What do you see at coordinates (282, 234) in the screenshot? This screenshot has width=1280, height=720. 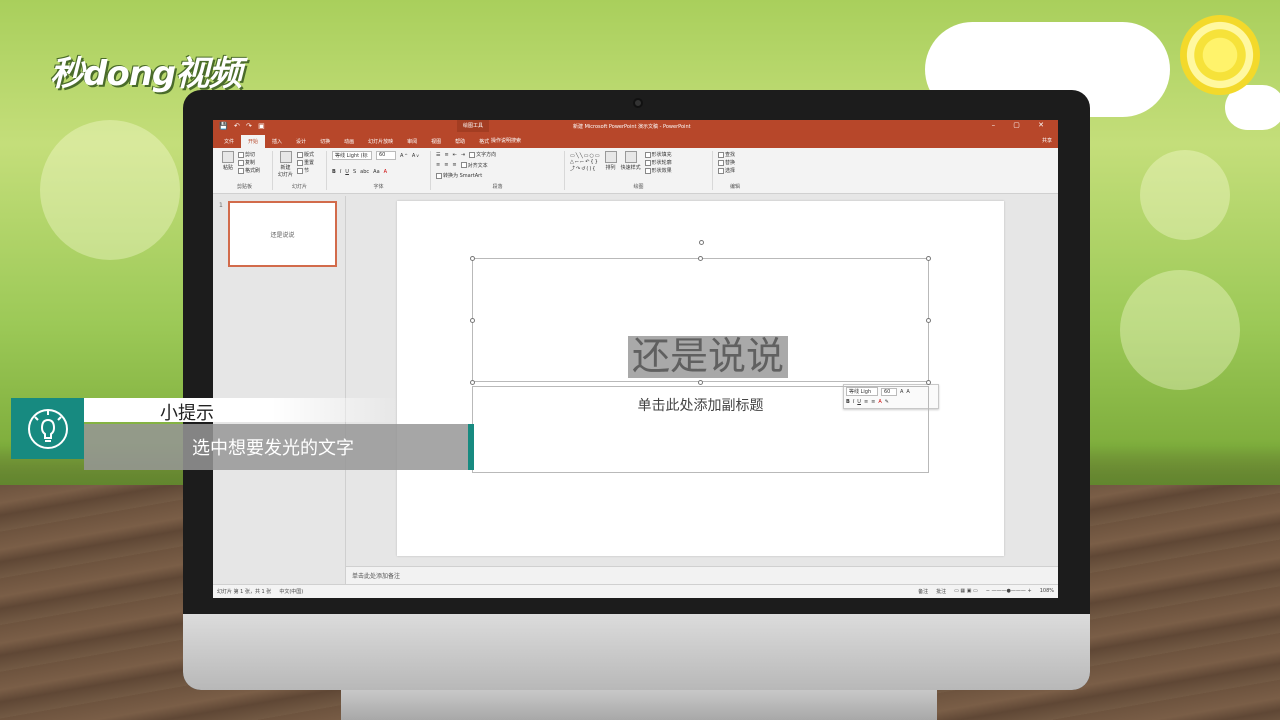 I see `slide-thumbnail: 还是说说` at bounding box center [282, 234].